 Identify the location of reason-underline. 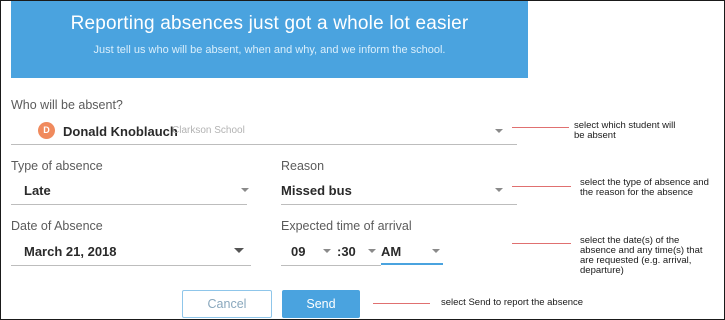
(399, 204).